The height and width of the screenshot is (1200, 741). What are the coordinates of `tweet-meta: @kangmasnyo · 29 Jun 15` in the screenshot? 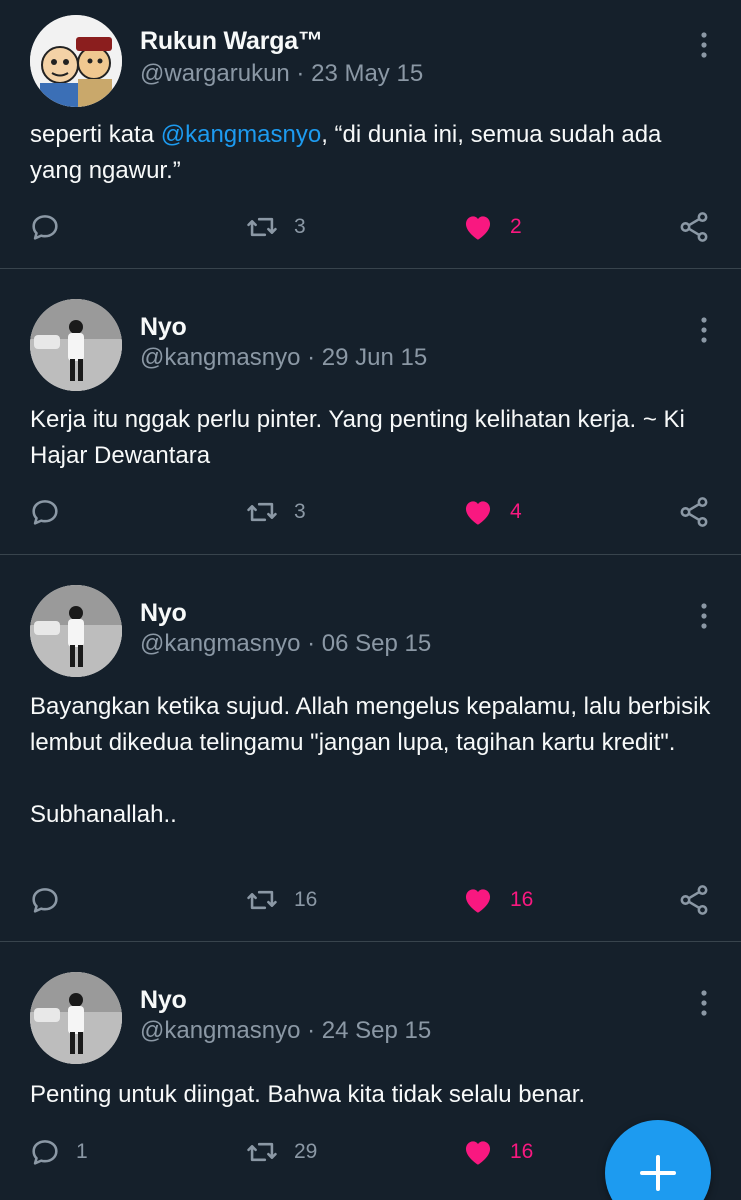 It's located at (283, 358).